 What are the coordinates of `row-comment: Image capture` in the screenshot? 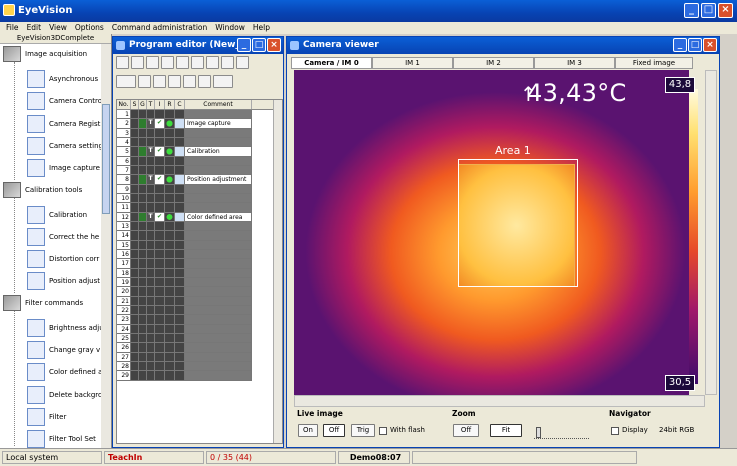 It's located at (218, 124).